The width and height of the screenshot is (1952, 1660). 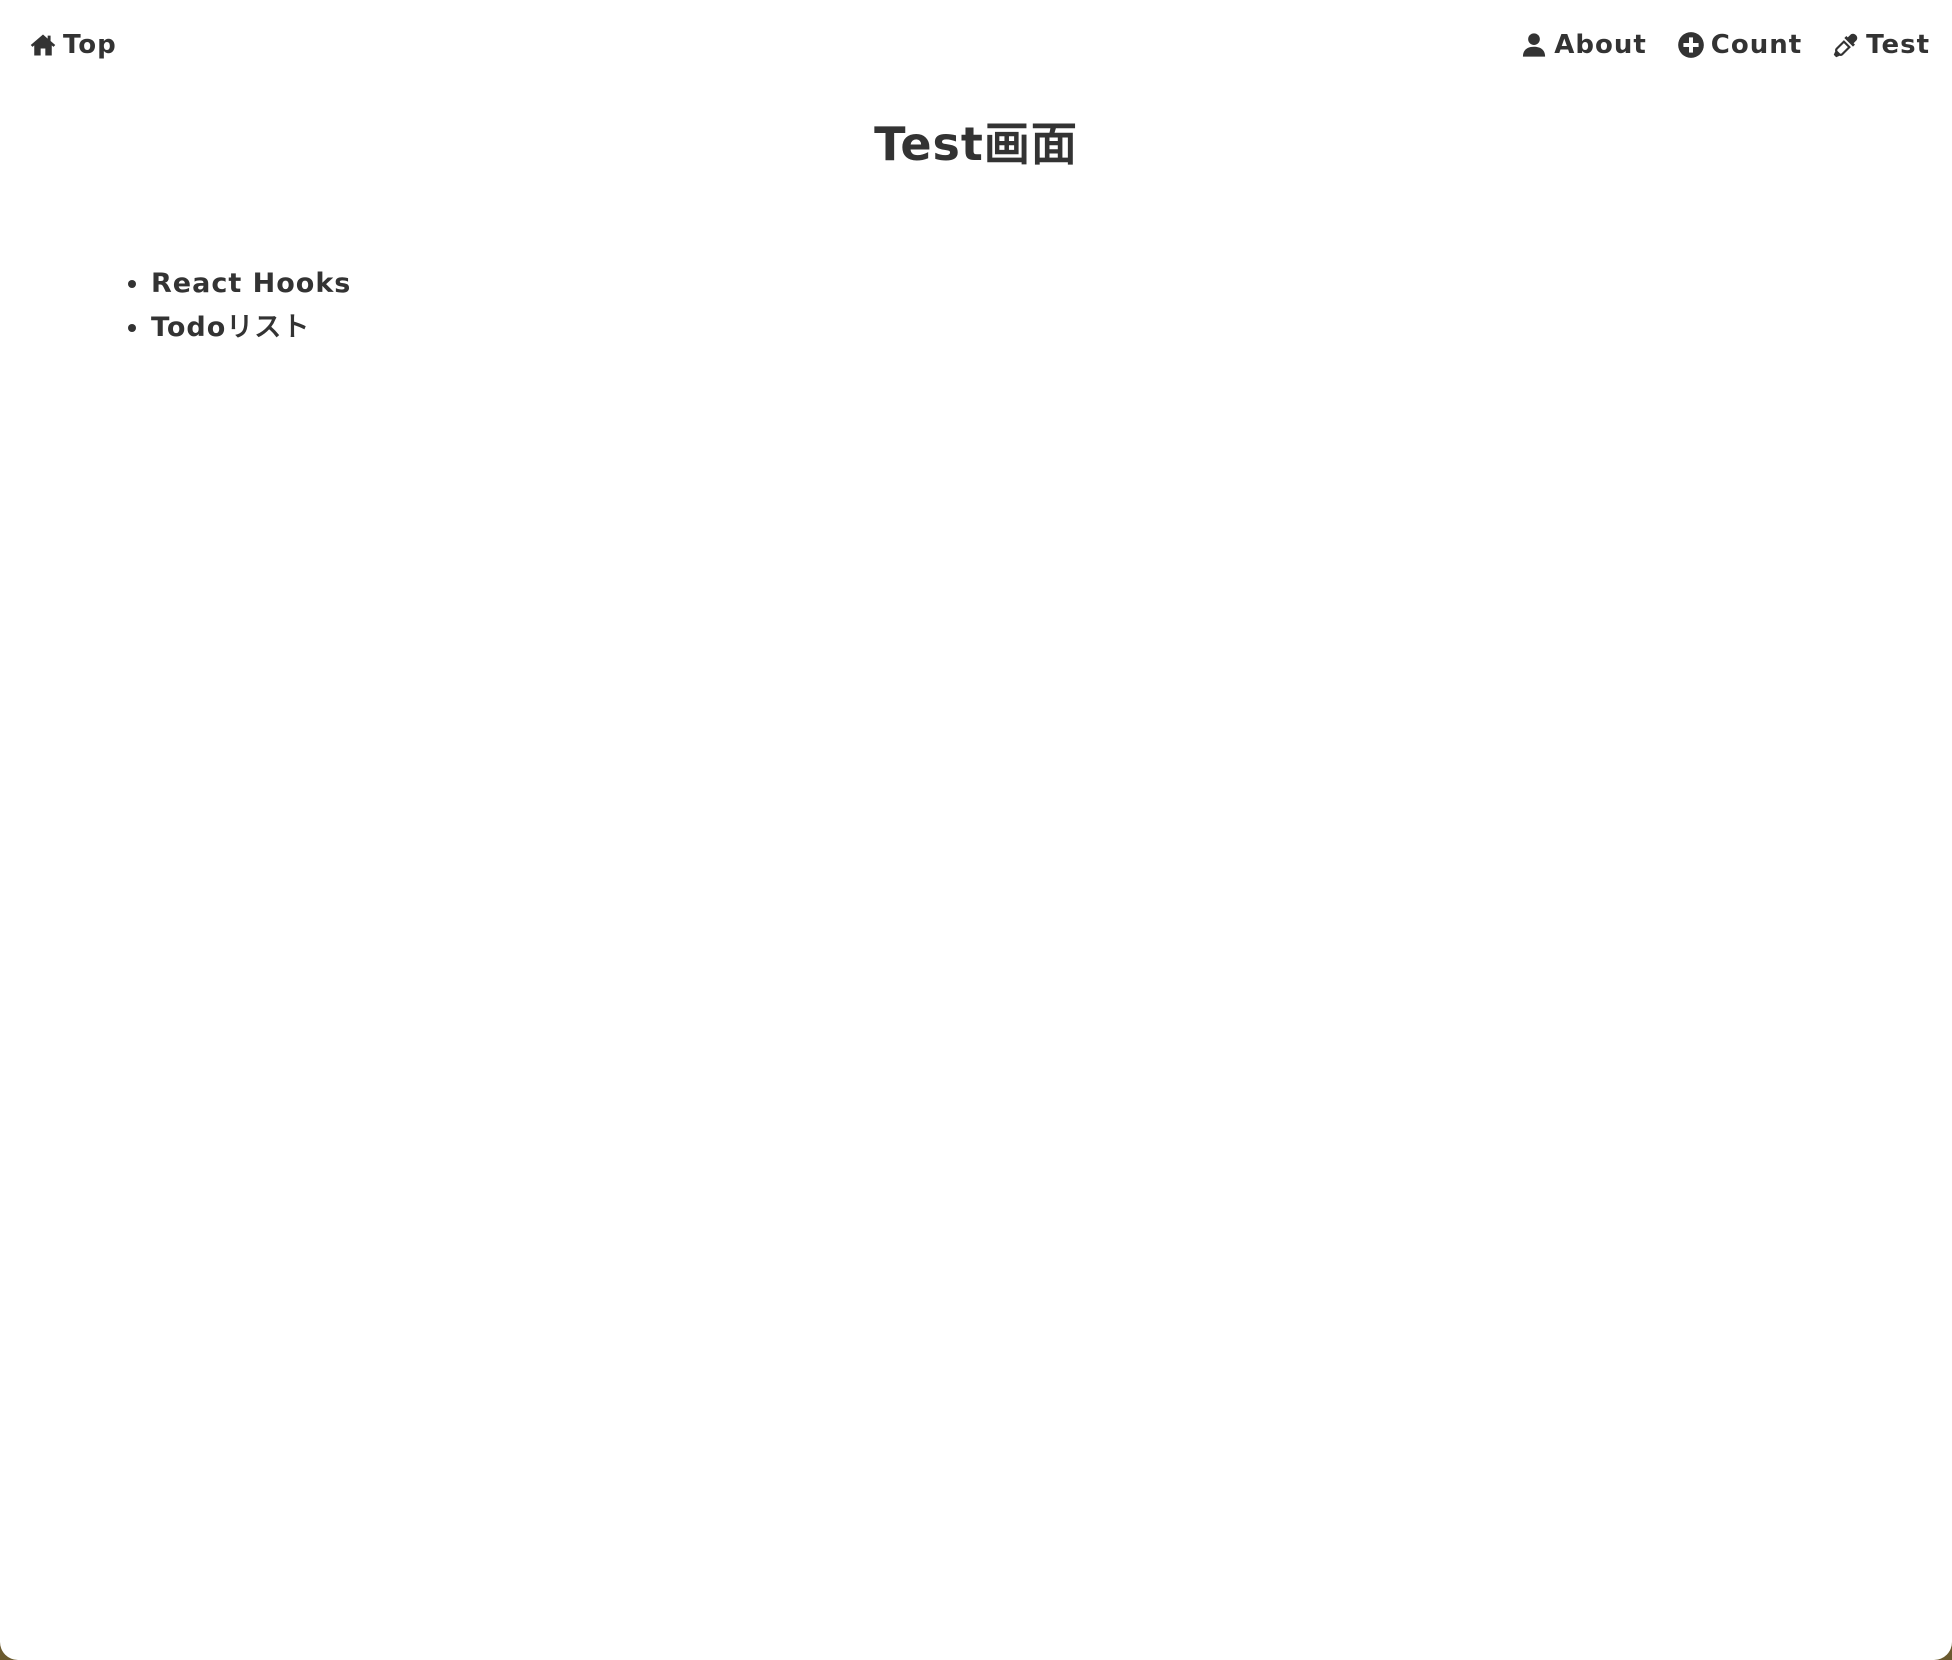 I want to click on nav-link-test: Test, so click(x=1881, y=45).